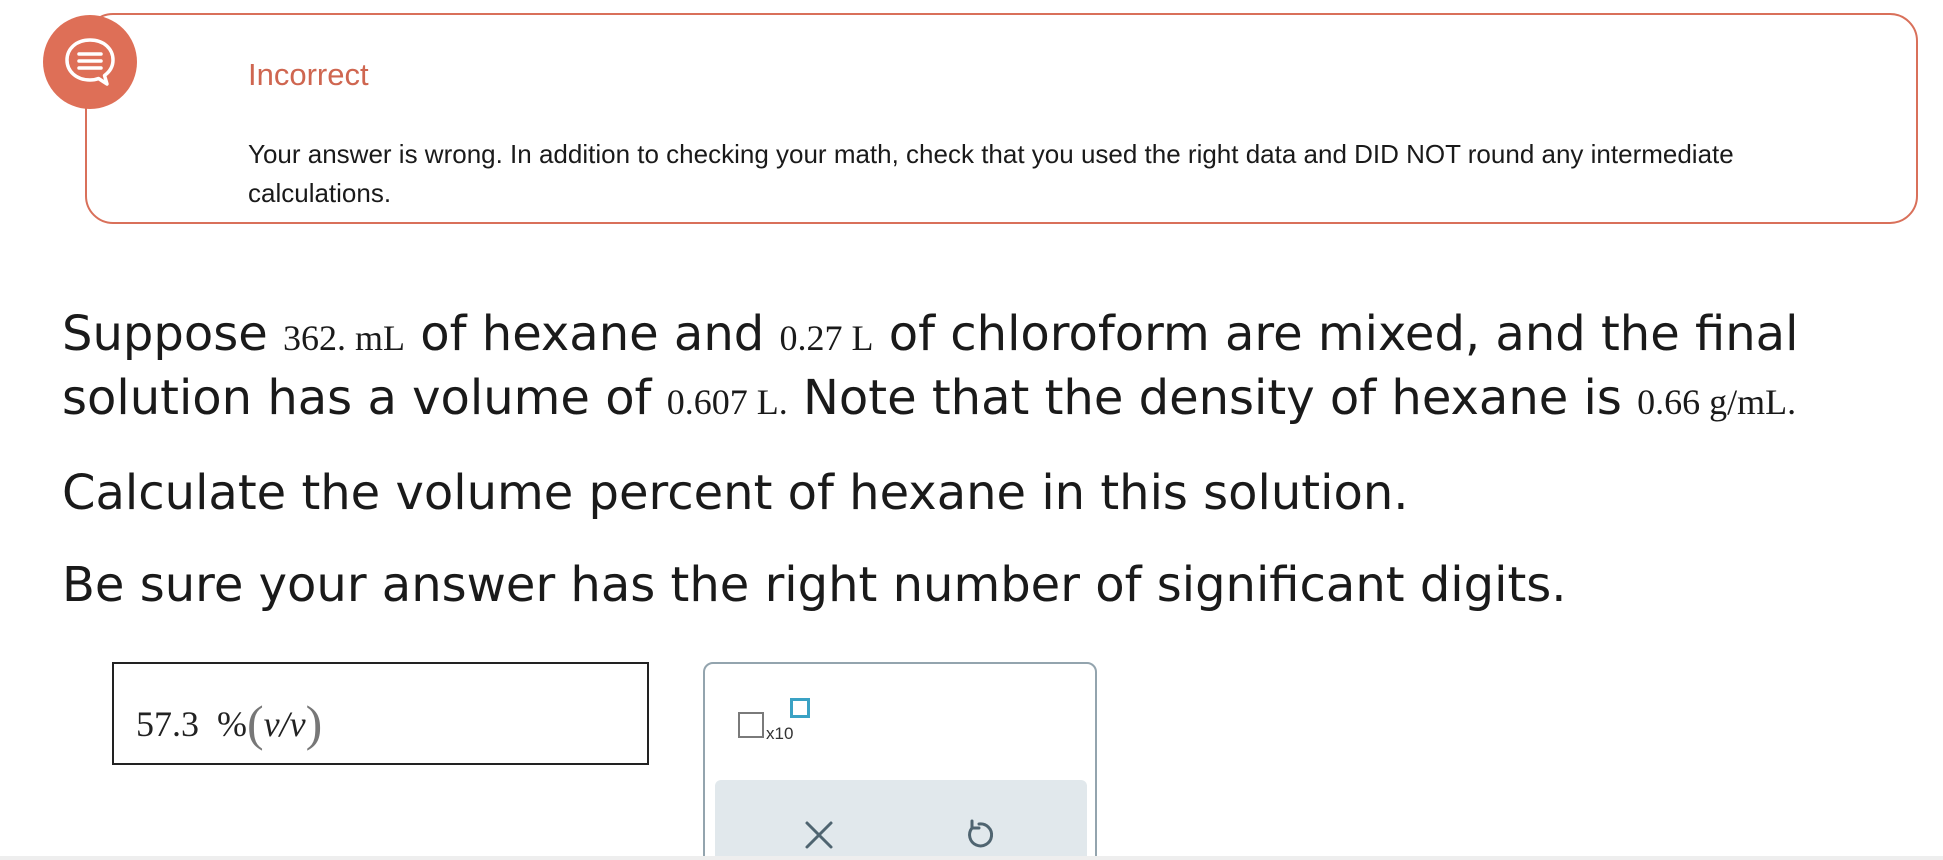  Describe the element at coordinates (900, 761) in the screenshot. I see `answer-toolbox: x10` at that location.